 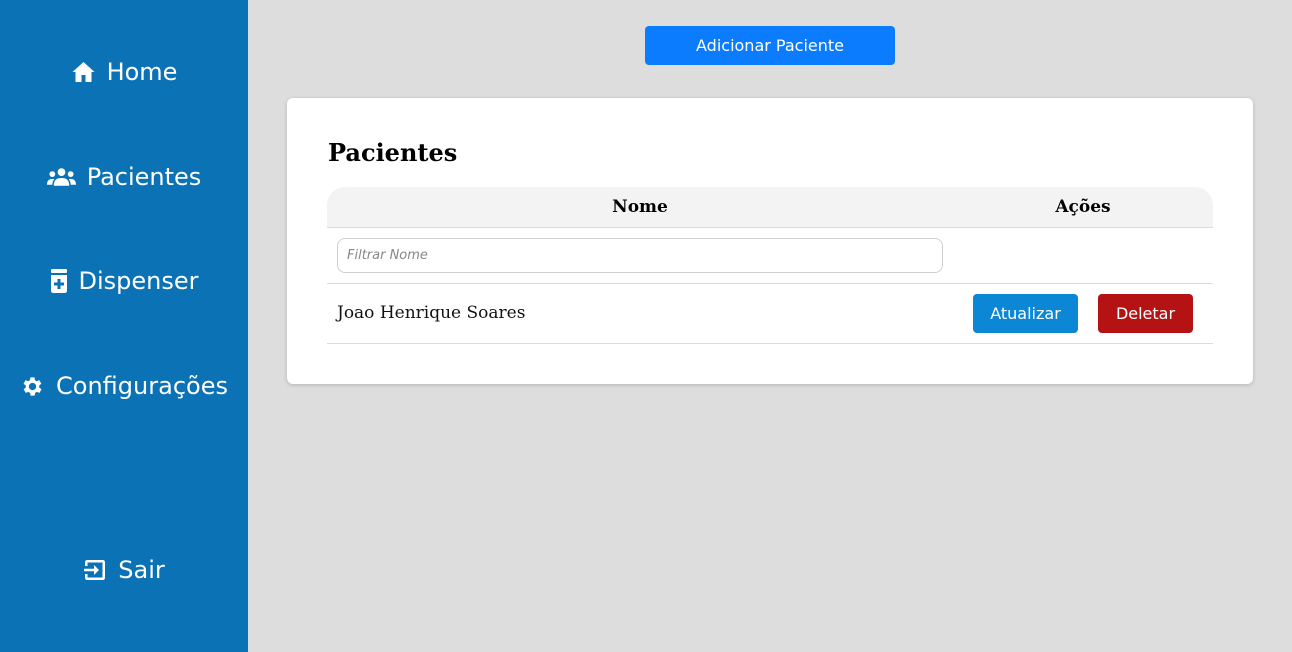 I want to click on sidebar-item-label: Home, so click(x=142, y=72).